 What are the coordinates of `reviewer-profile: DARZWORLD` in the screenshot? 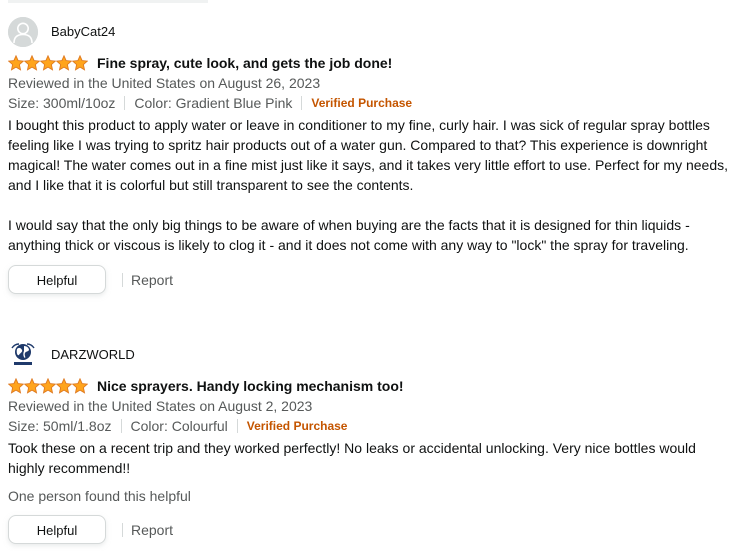 It's located at (368, 355).